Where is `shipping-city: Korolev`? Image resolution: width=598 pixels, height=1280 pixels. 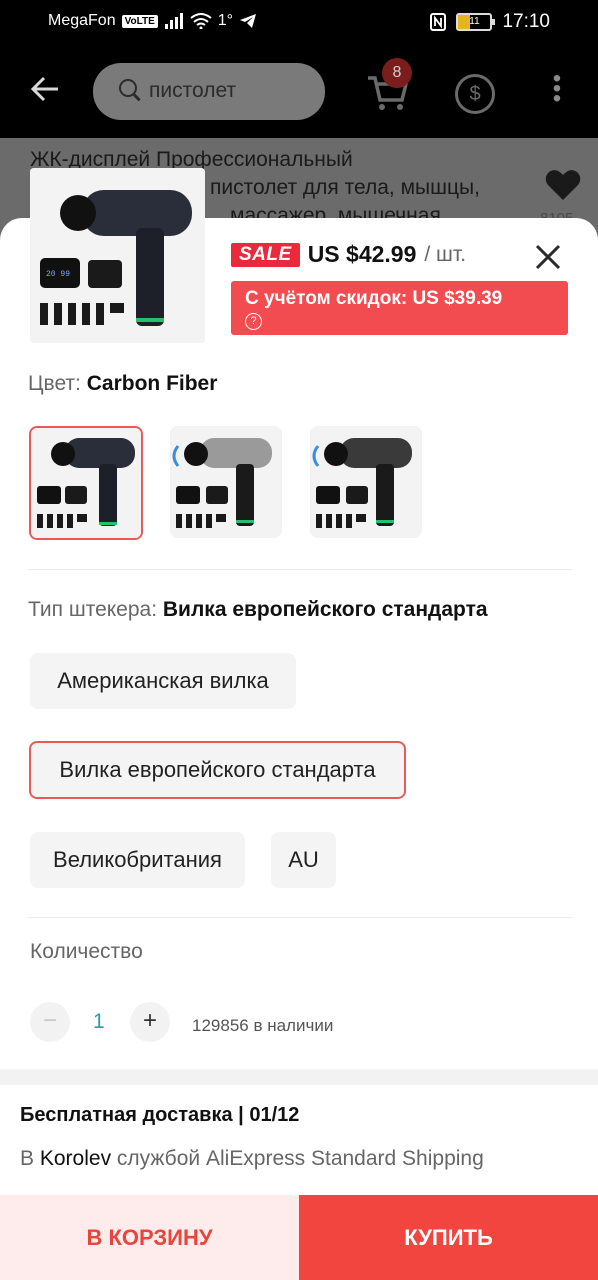
shipping-city: Korolev is located at coordinates (75, 1158).